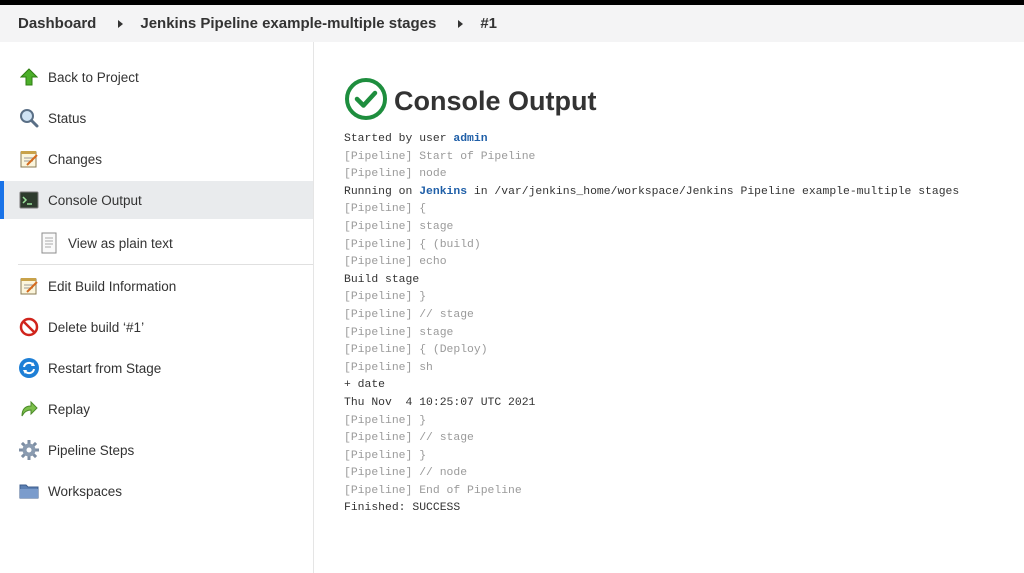 This screenshot has width=1024, height=573. Describe the element at coordinates (395, 262) in the screenshot. I see `console-line: [Pipeline] echo` at that location.